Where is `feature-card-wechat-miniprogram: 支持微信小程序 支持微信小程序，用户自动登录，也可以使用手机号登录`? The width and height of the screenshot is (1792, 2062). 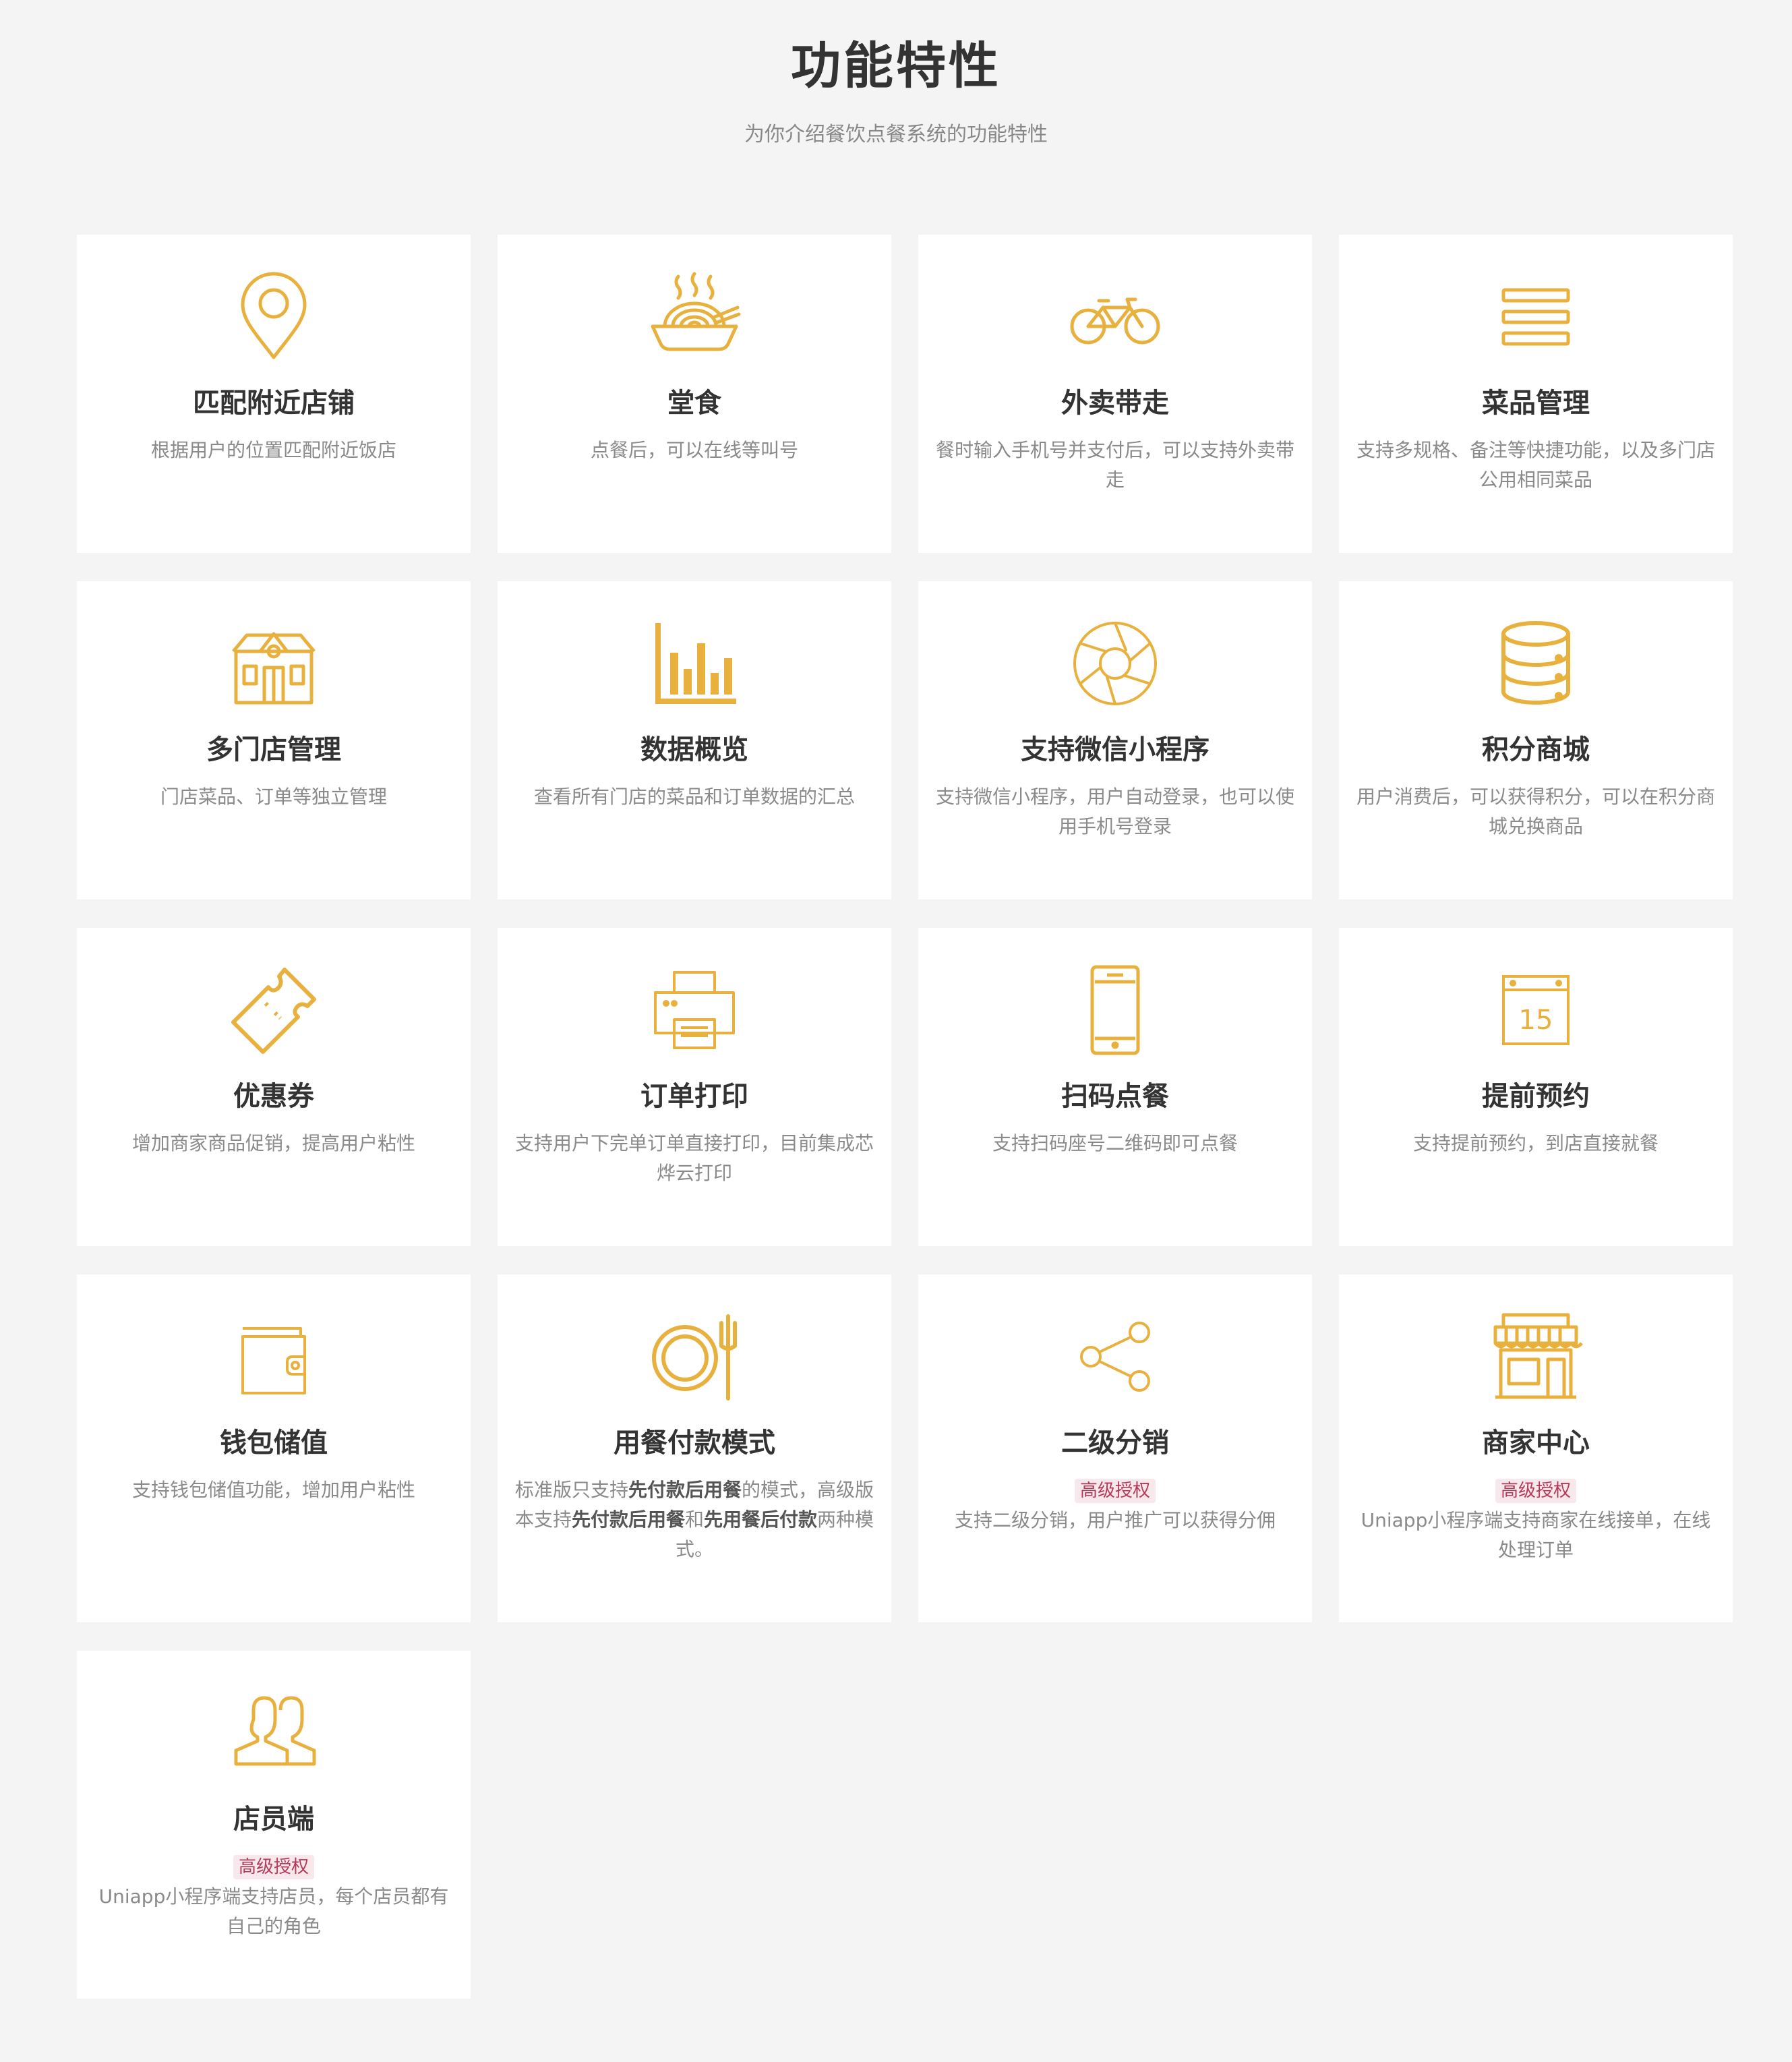 feature-card-wechat-miniprogram: 支持微信小程序 支持微信小程序，用户自动登录，也可以使用手机号登录 is located at coordinates (1115, 740).